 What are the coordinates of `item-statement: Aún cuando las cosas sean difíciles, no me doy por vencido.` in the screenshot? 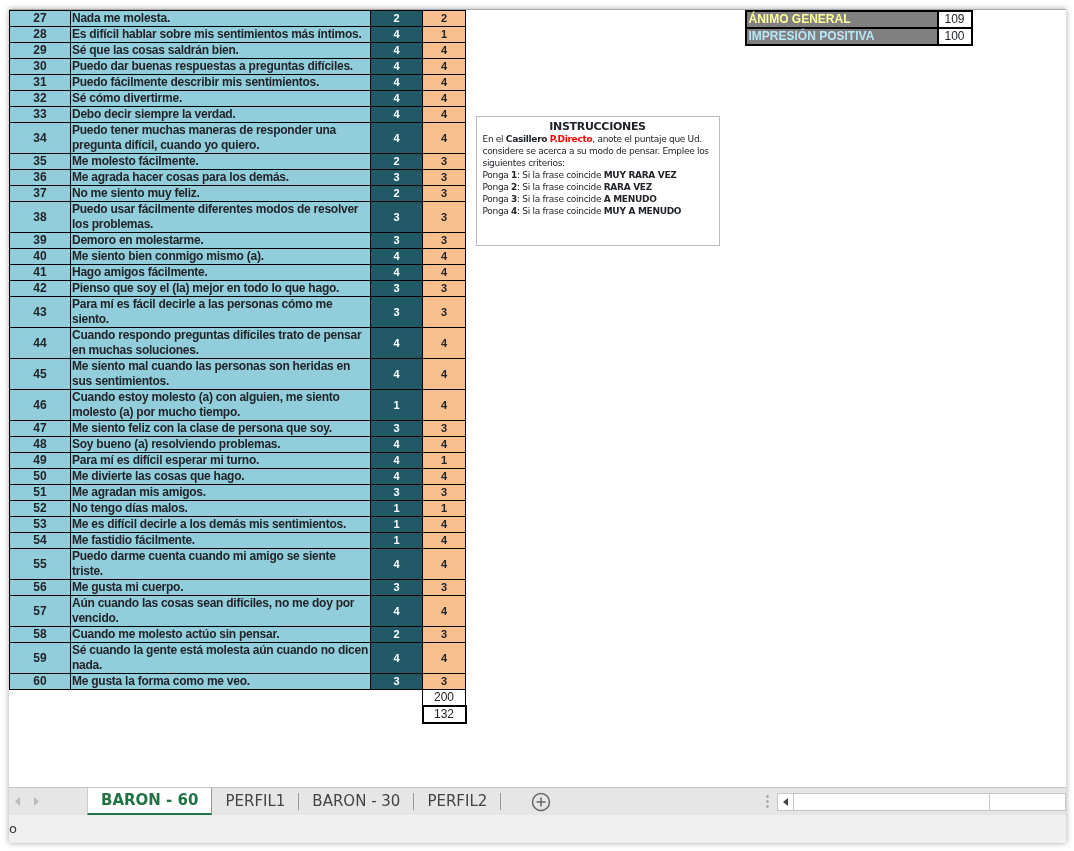 It's located at (220, 611).